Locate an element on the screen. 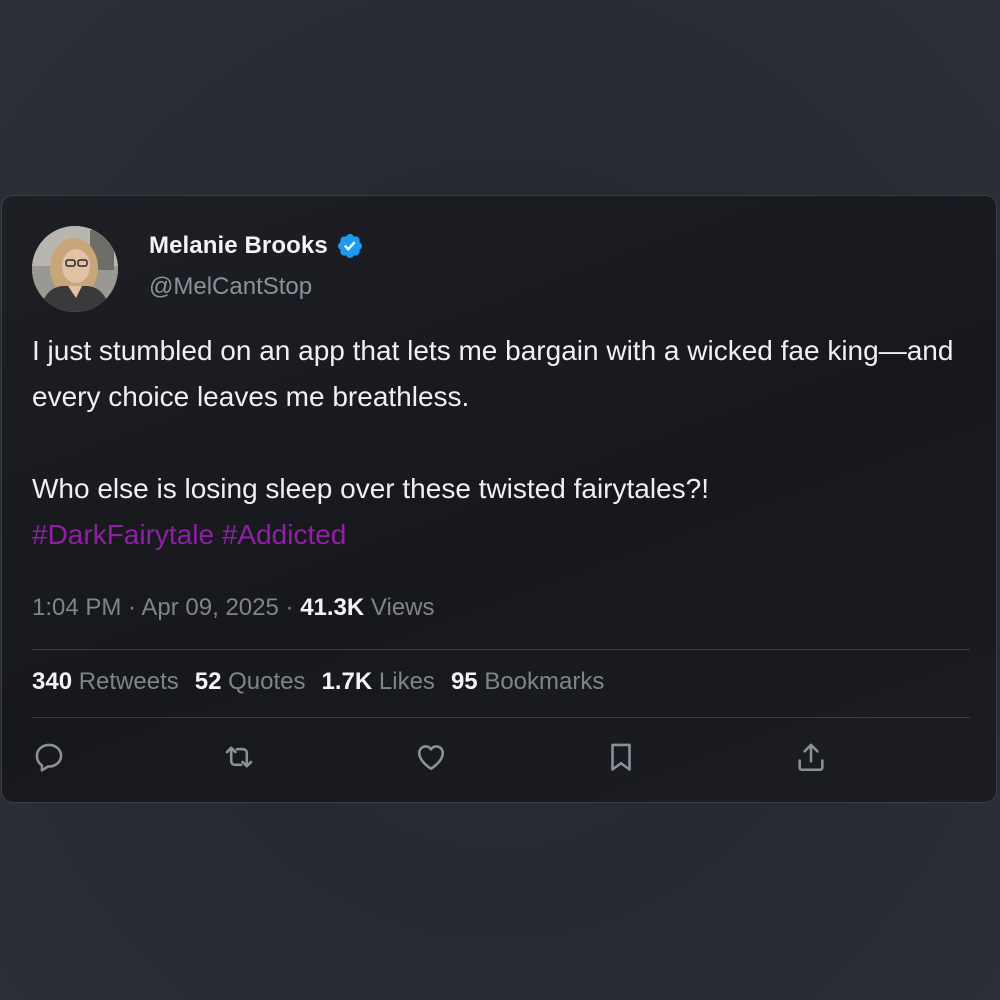  bookmarks-stat: 95 Bookmarks is located at coordinates (527, 682).